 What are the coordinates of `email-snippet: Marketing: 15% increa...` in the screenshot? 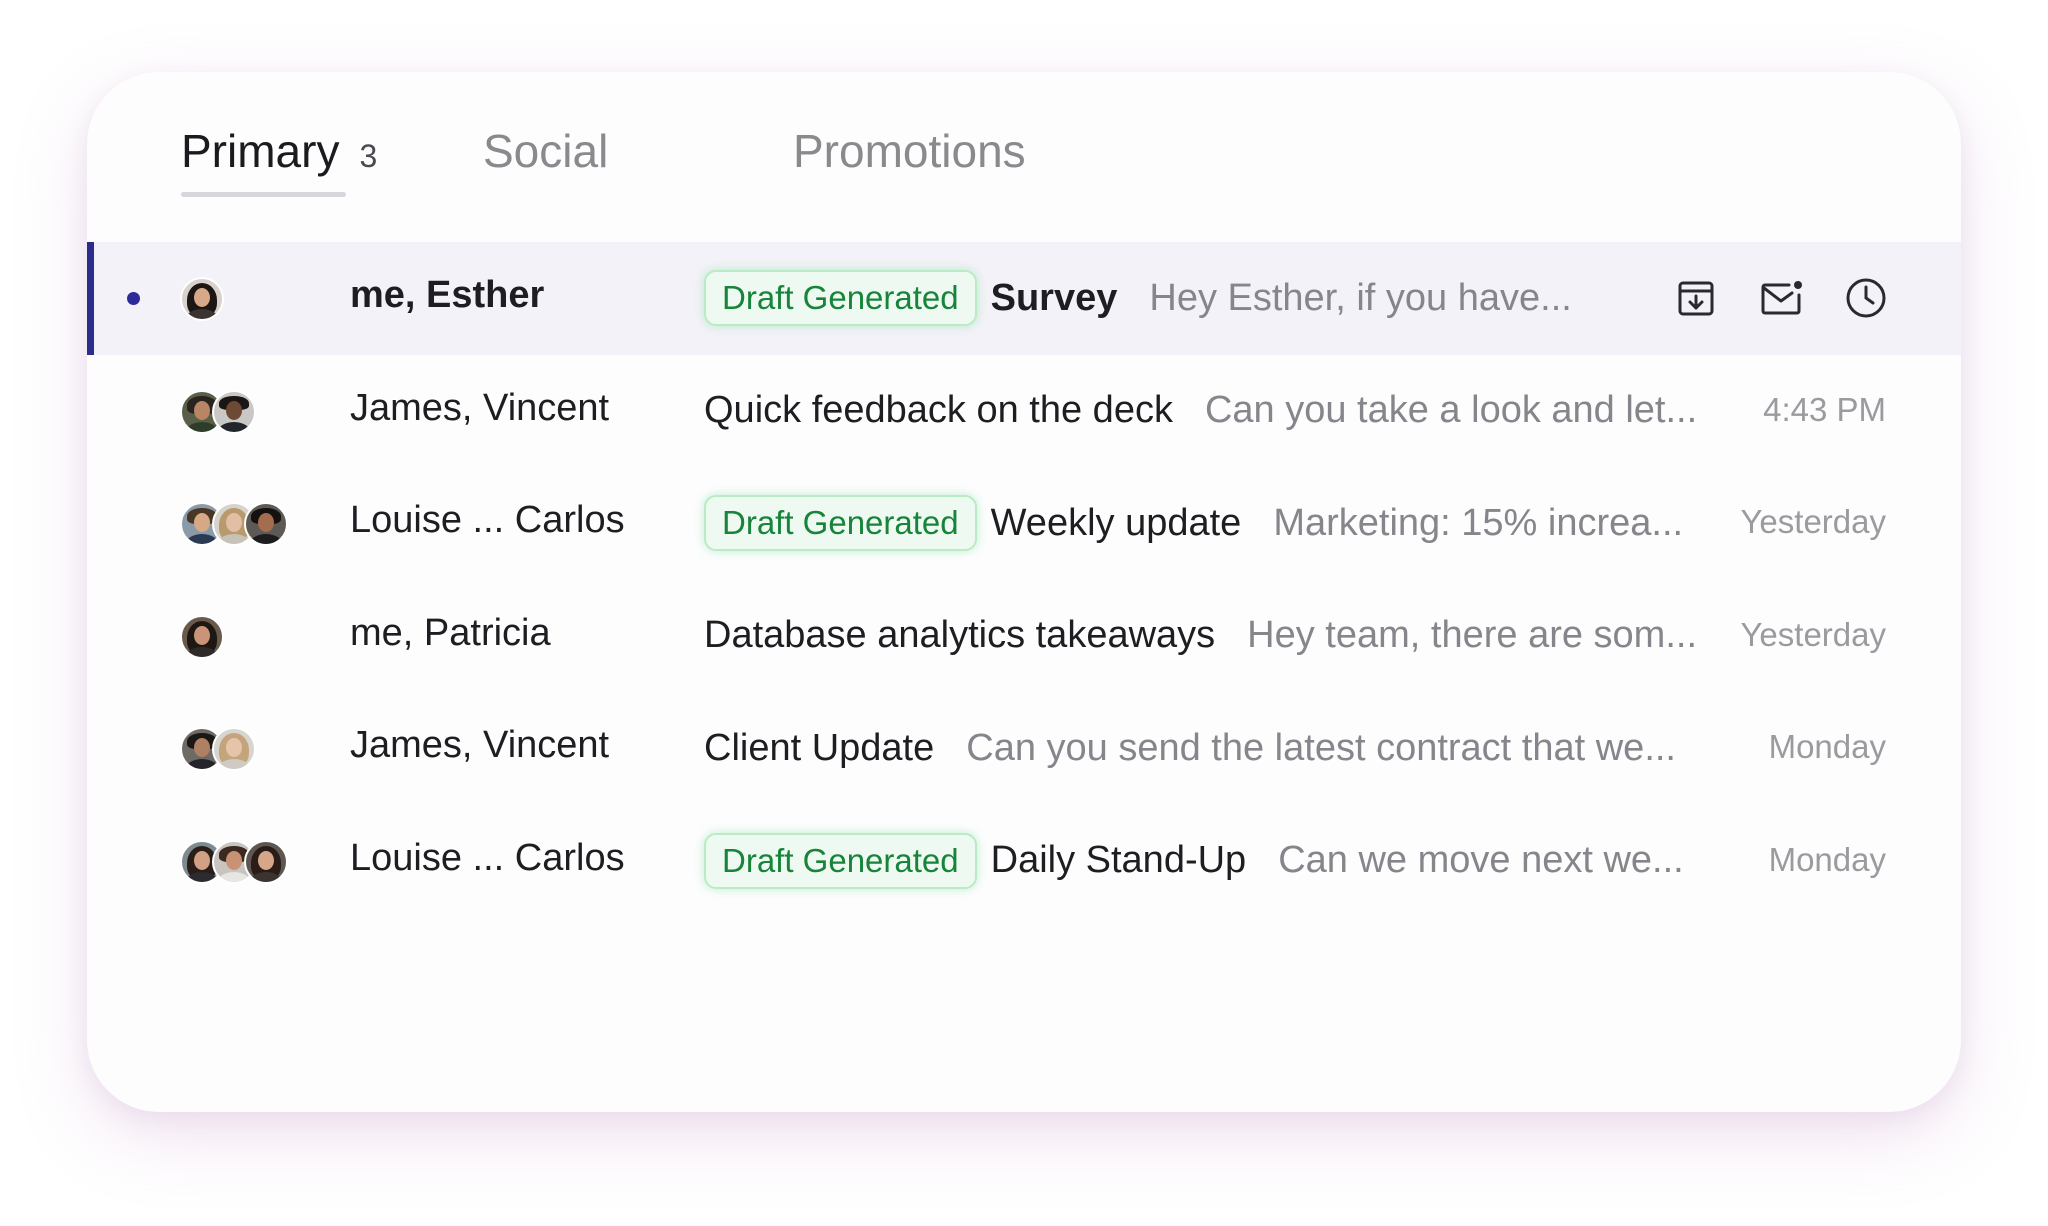 It's located at (1478, 522).